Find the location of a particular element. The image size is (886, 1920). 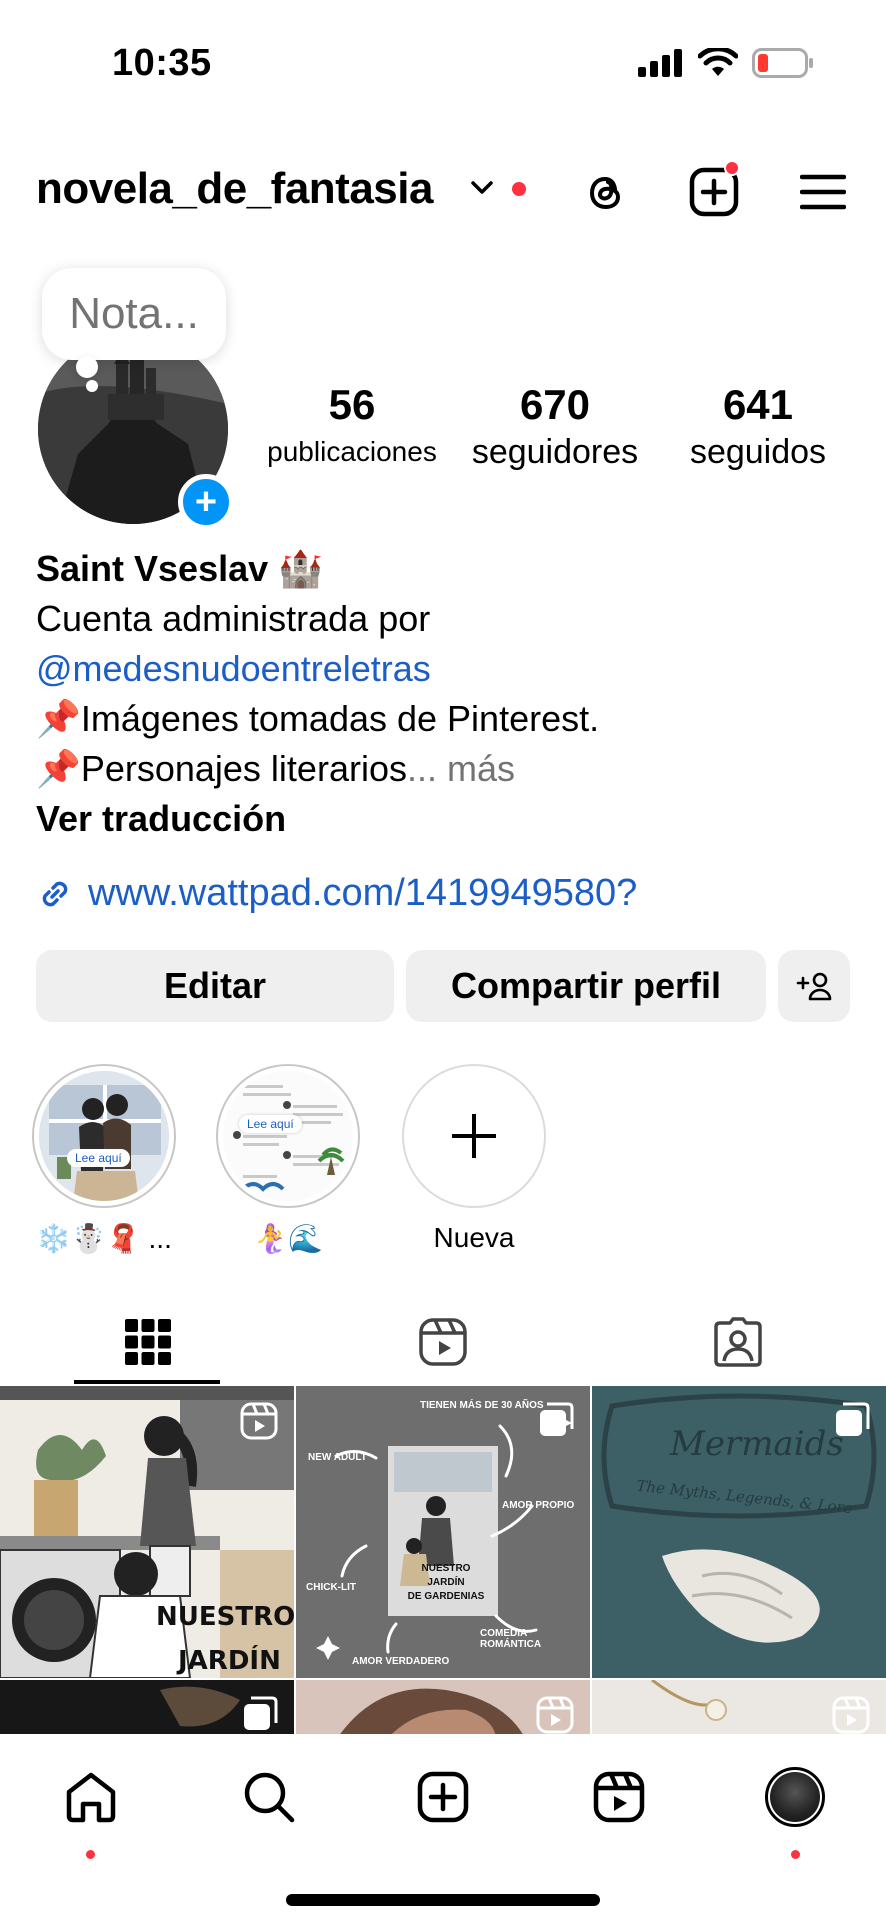

threads-icon is located at coordinates (605, 193).